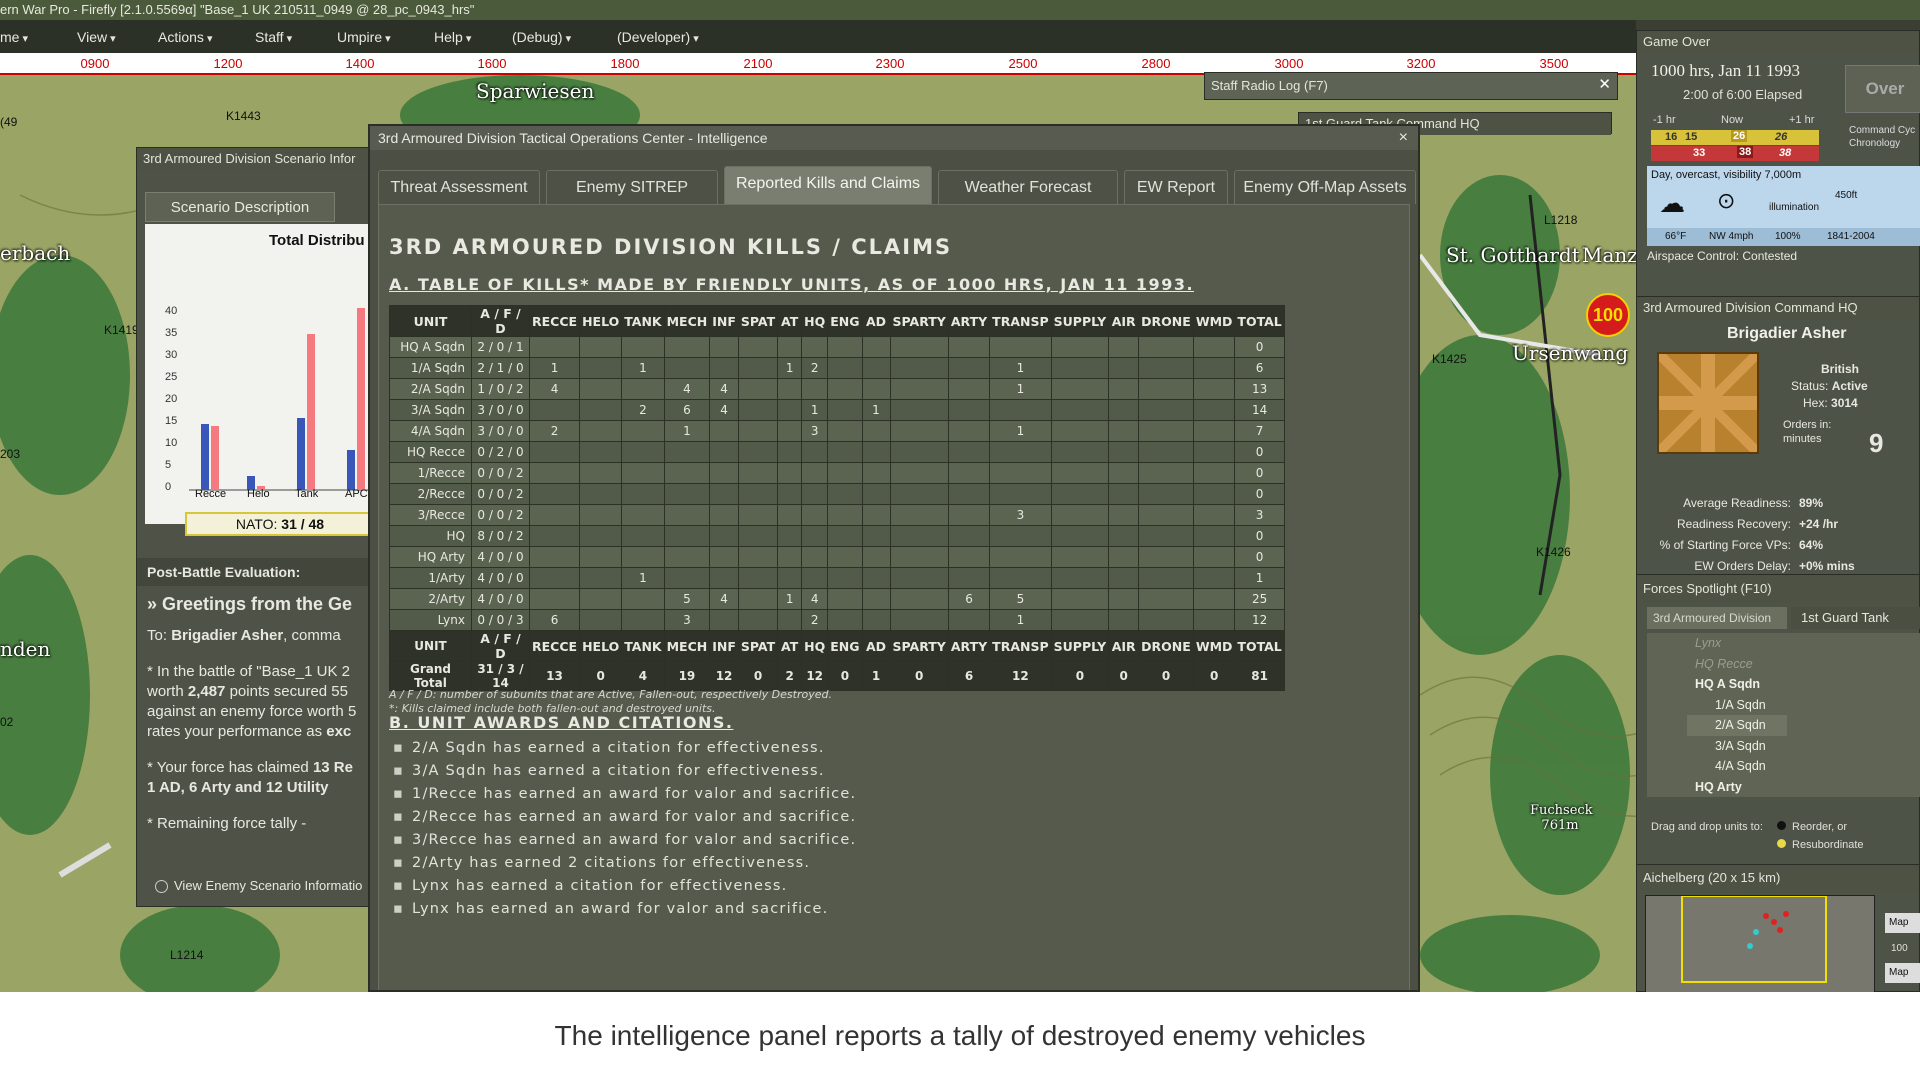  What do you see at coordinates (95, 63) in the screenshot?
I see `ruler-label: 0900` at bounding box center [95, 63].